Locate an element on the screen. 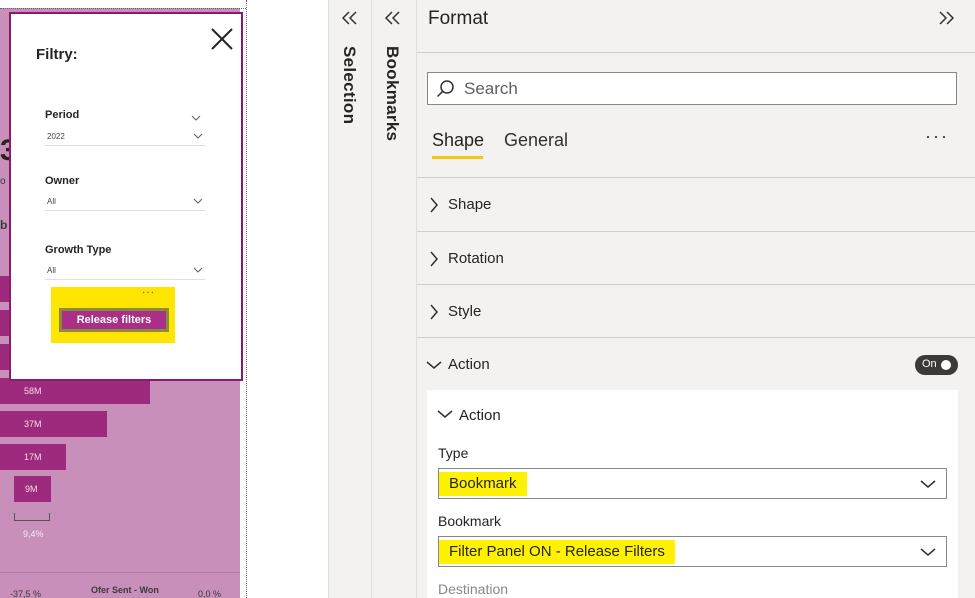 The image size is (975, 598). tab-general: General is located at coordinates (536, 140).